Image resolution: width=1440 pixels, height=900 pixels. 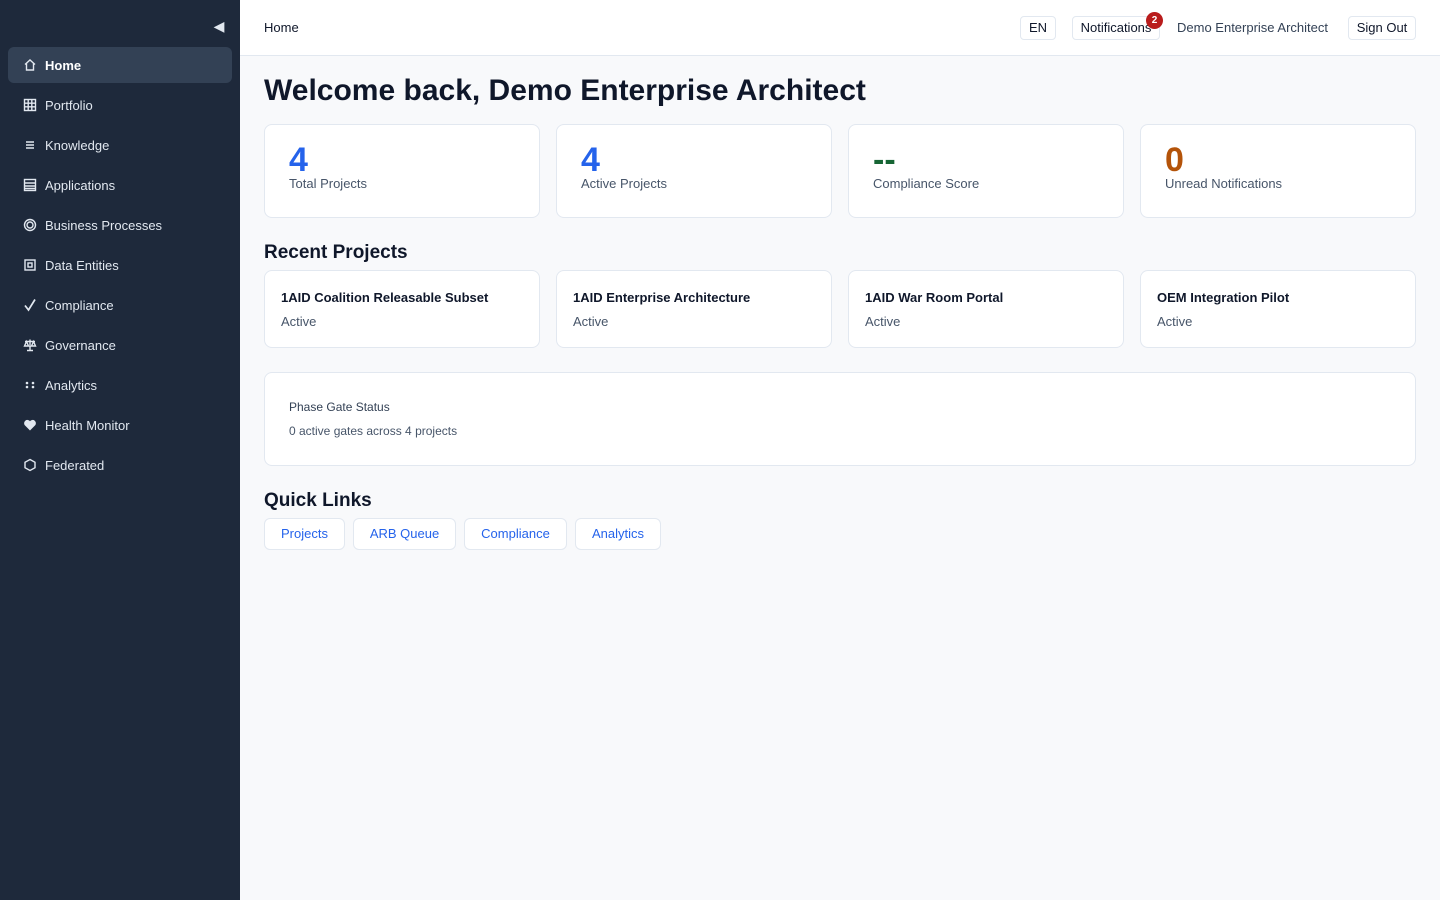 I want to click on sidebar-item-label: Analytics, so click(x=71, y=385).